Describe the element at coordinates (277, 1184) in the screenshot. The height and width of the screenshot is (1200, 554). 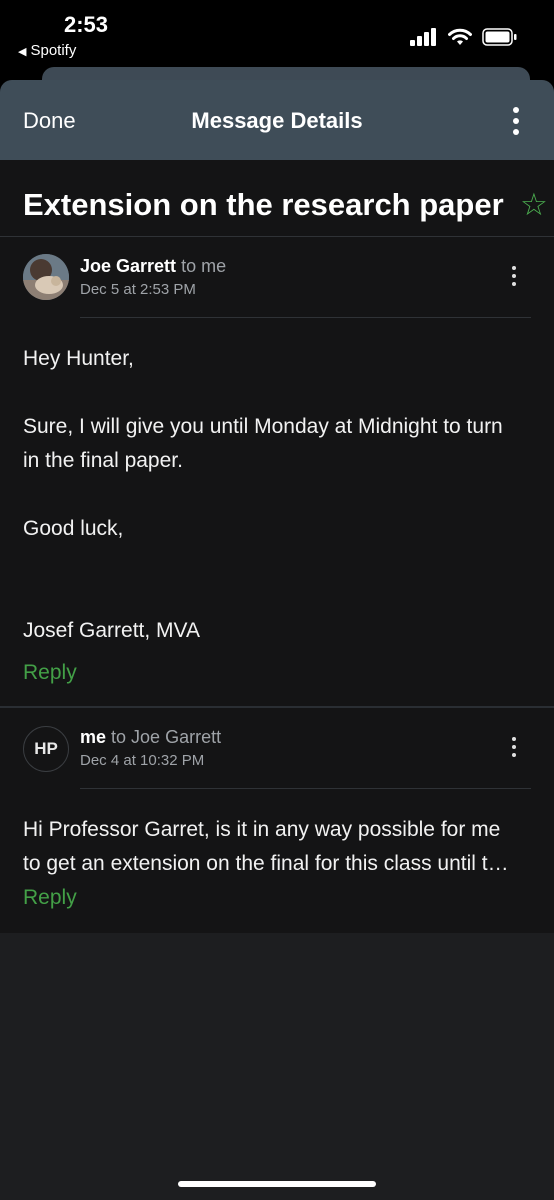
I see `home-indicator` at that location.